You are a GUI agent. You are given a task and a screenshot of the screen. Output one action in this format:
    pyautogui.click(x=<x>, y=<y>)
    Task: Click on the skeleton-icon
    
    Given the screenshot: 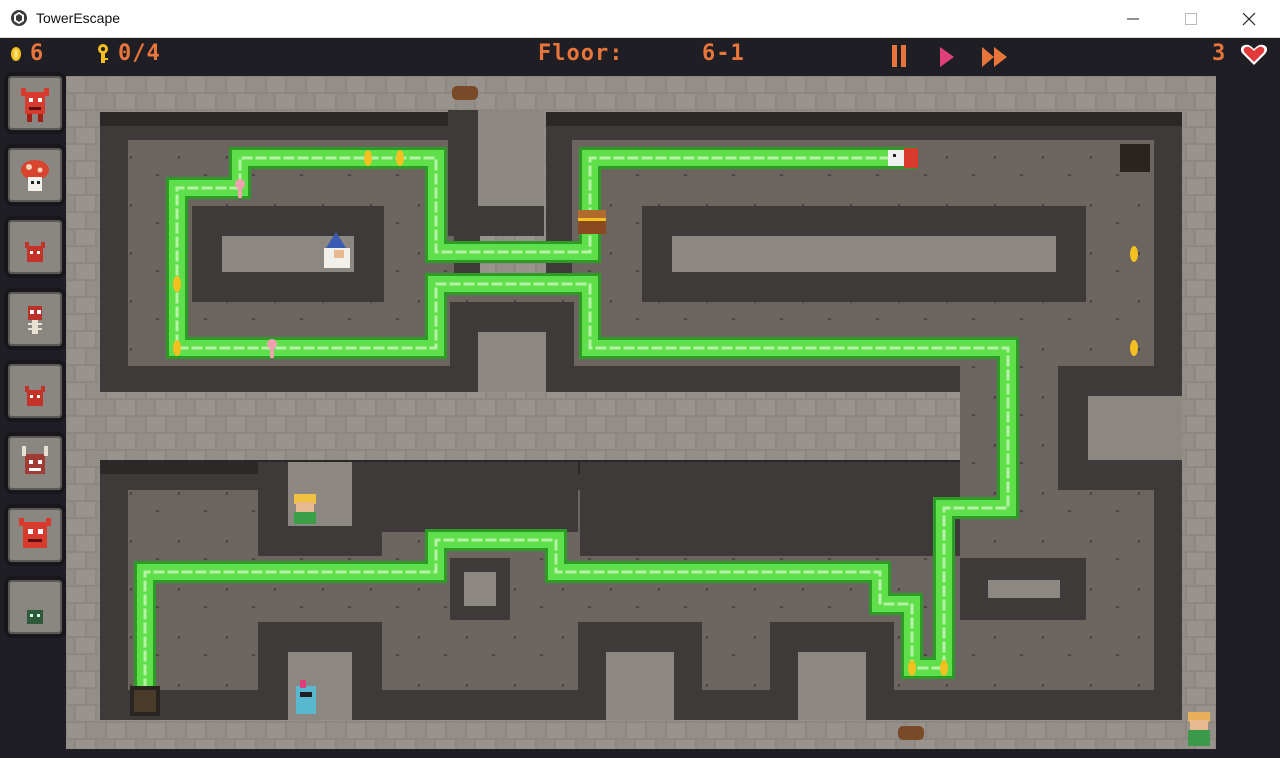 What is the action you would take?
    pyautogui.click(x=35, y=320)
    